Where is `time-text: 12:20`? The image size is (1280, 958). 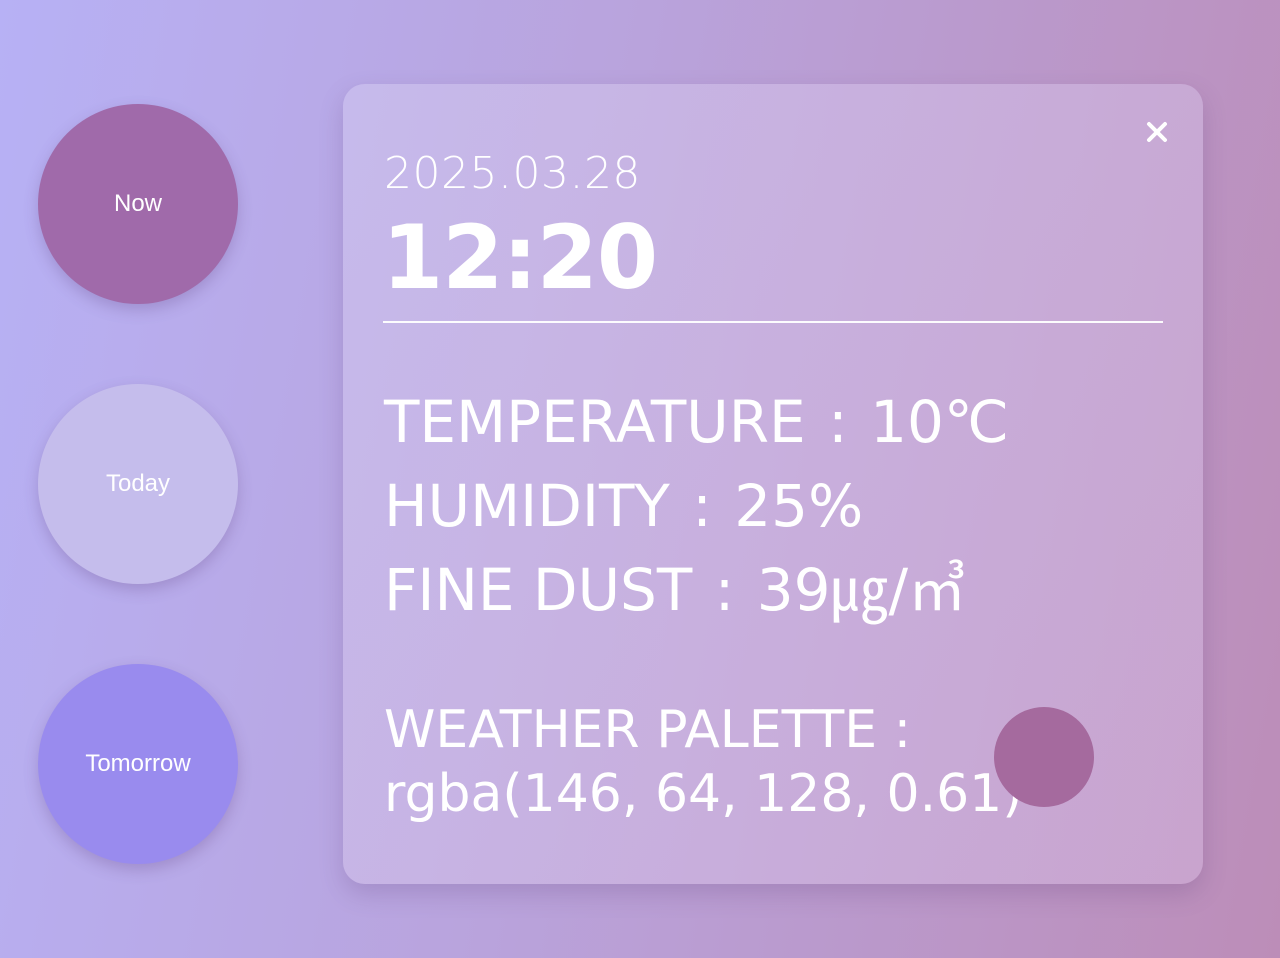
time-text: 12:20 is located at coordinates (520, 257).